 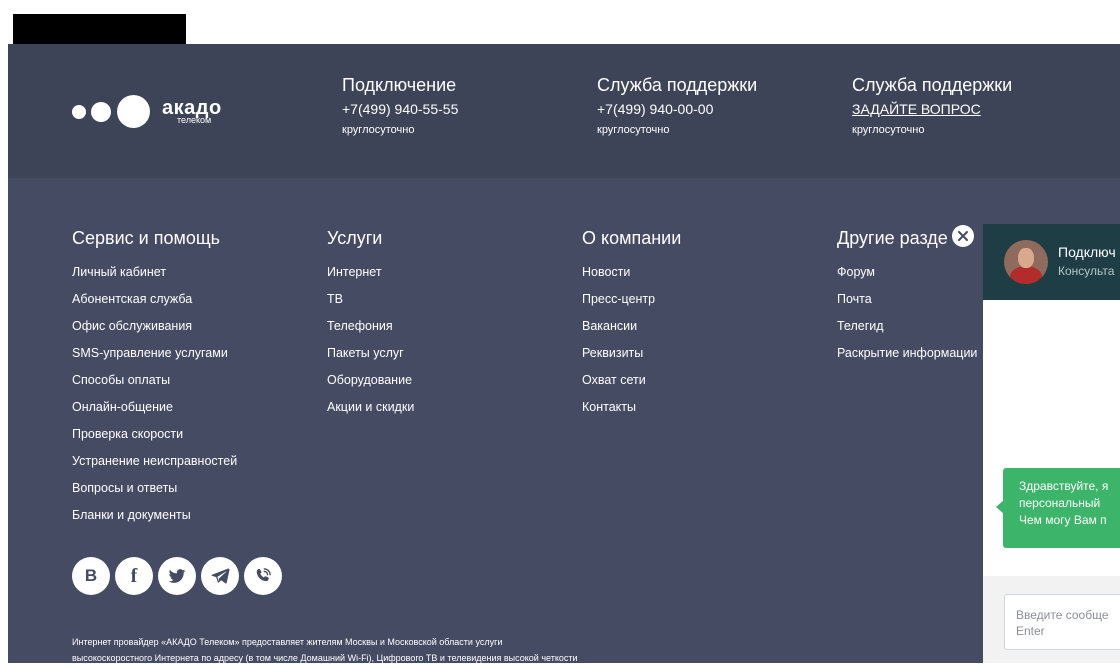 I want to click on footer-link: Телегид, so click(x=907, y=326).